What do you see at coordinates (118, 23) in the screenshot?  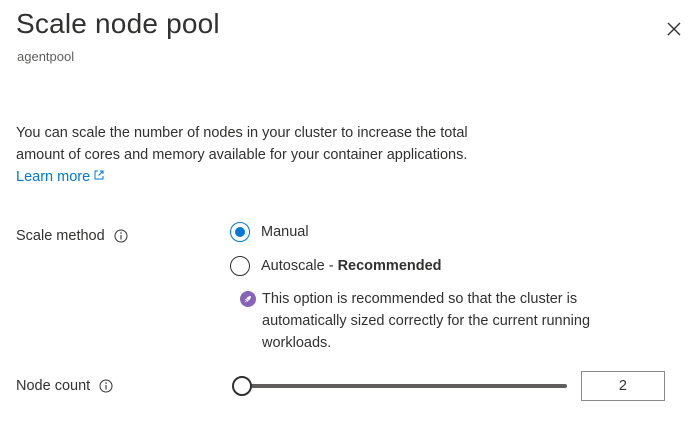 I see `panel-title: Scale node pool` at bounding box center [118, 23].